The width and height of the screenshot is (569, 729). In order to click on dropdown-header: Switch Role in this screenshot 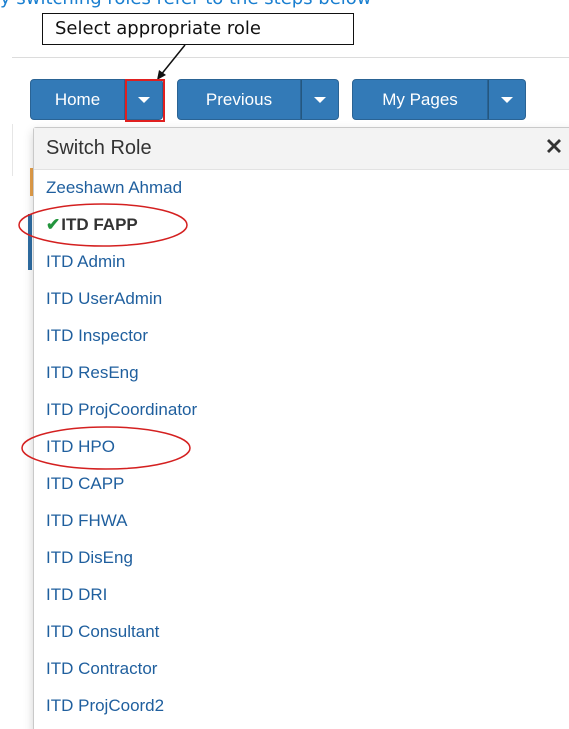, I will do `click(301, 149)`.